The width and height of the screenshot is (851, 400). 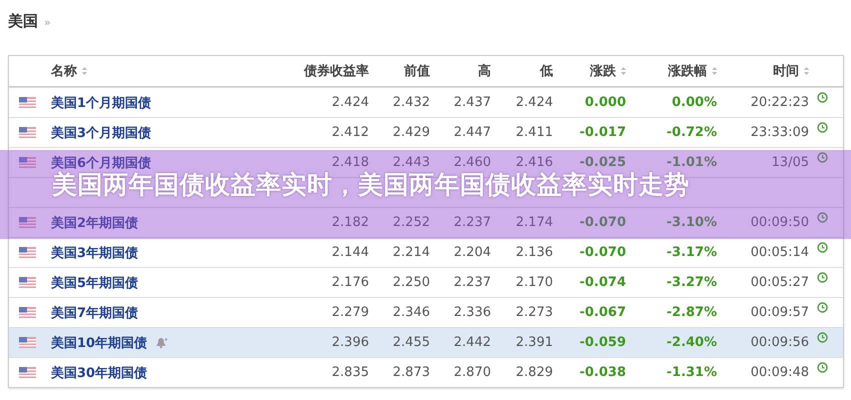 What do you see at coordinates (417, 71) in the screenshot?
I see `column-header: 前值` at bounding box center [417, 71].